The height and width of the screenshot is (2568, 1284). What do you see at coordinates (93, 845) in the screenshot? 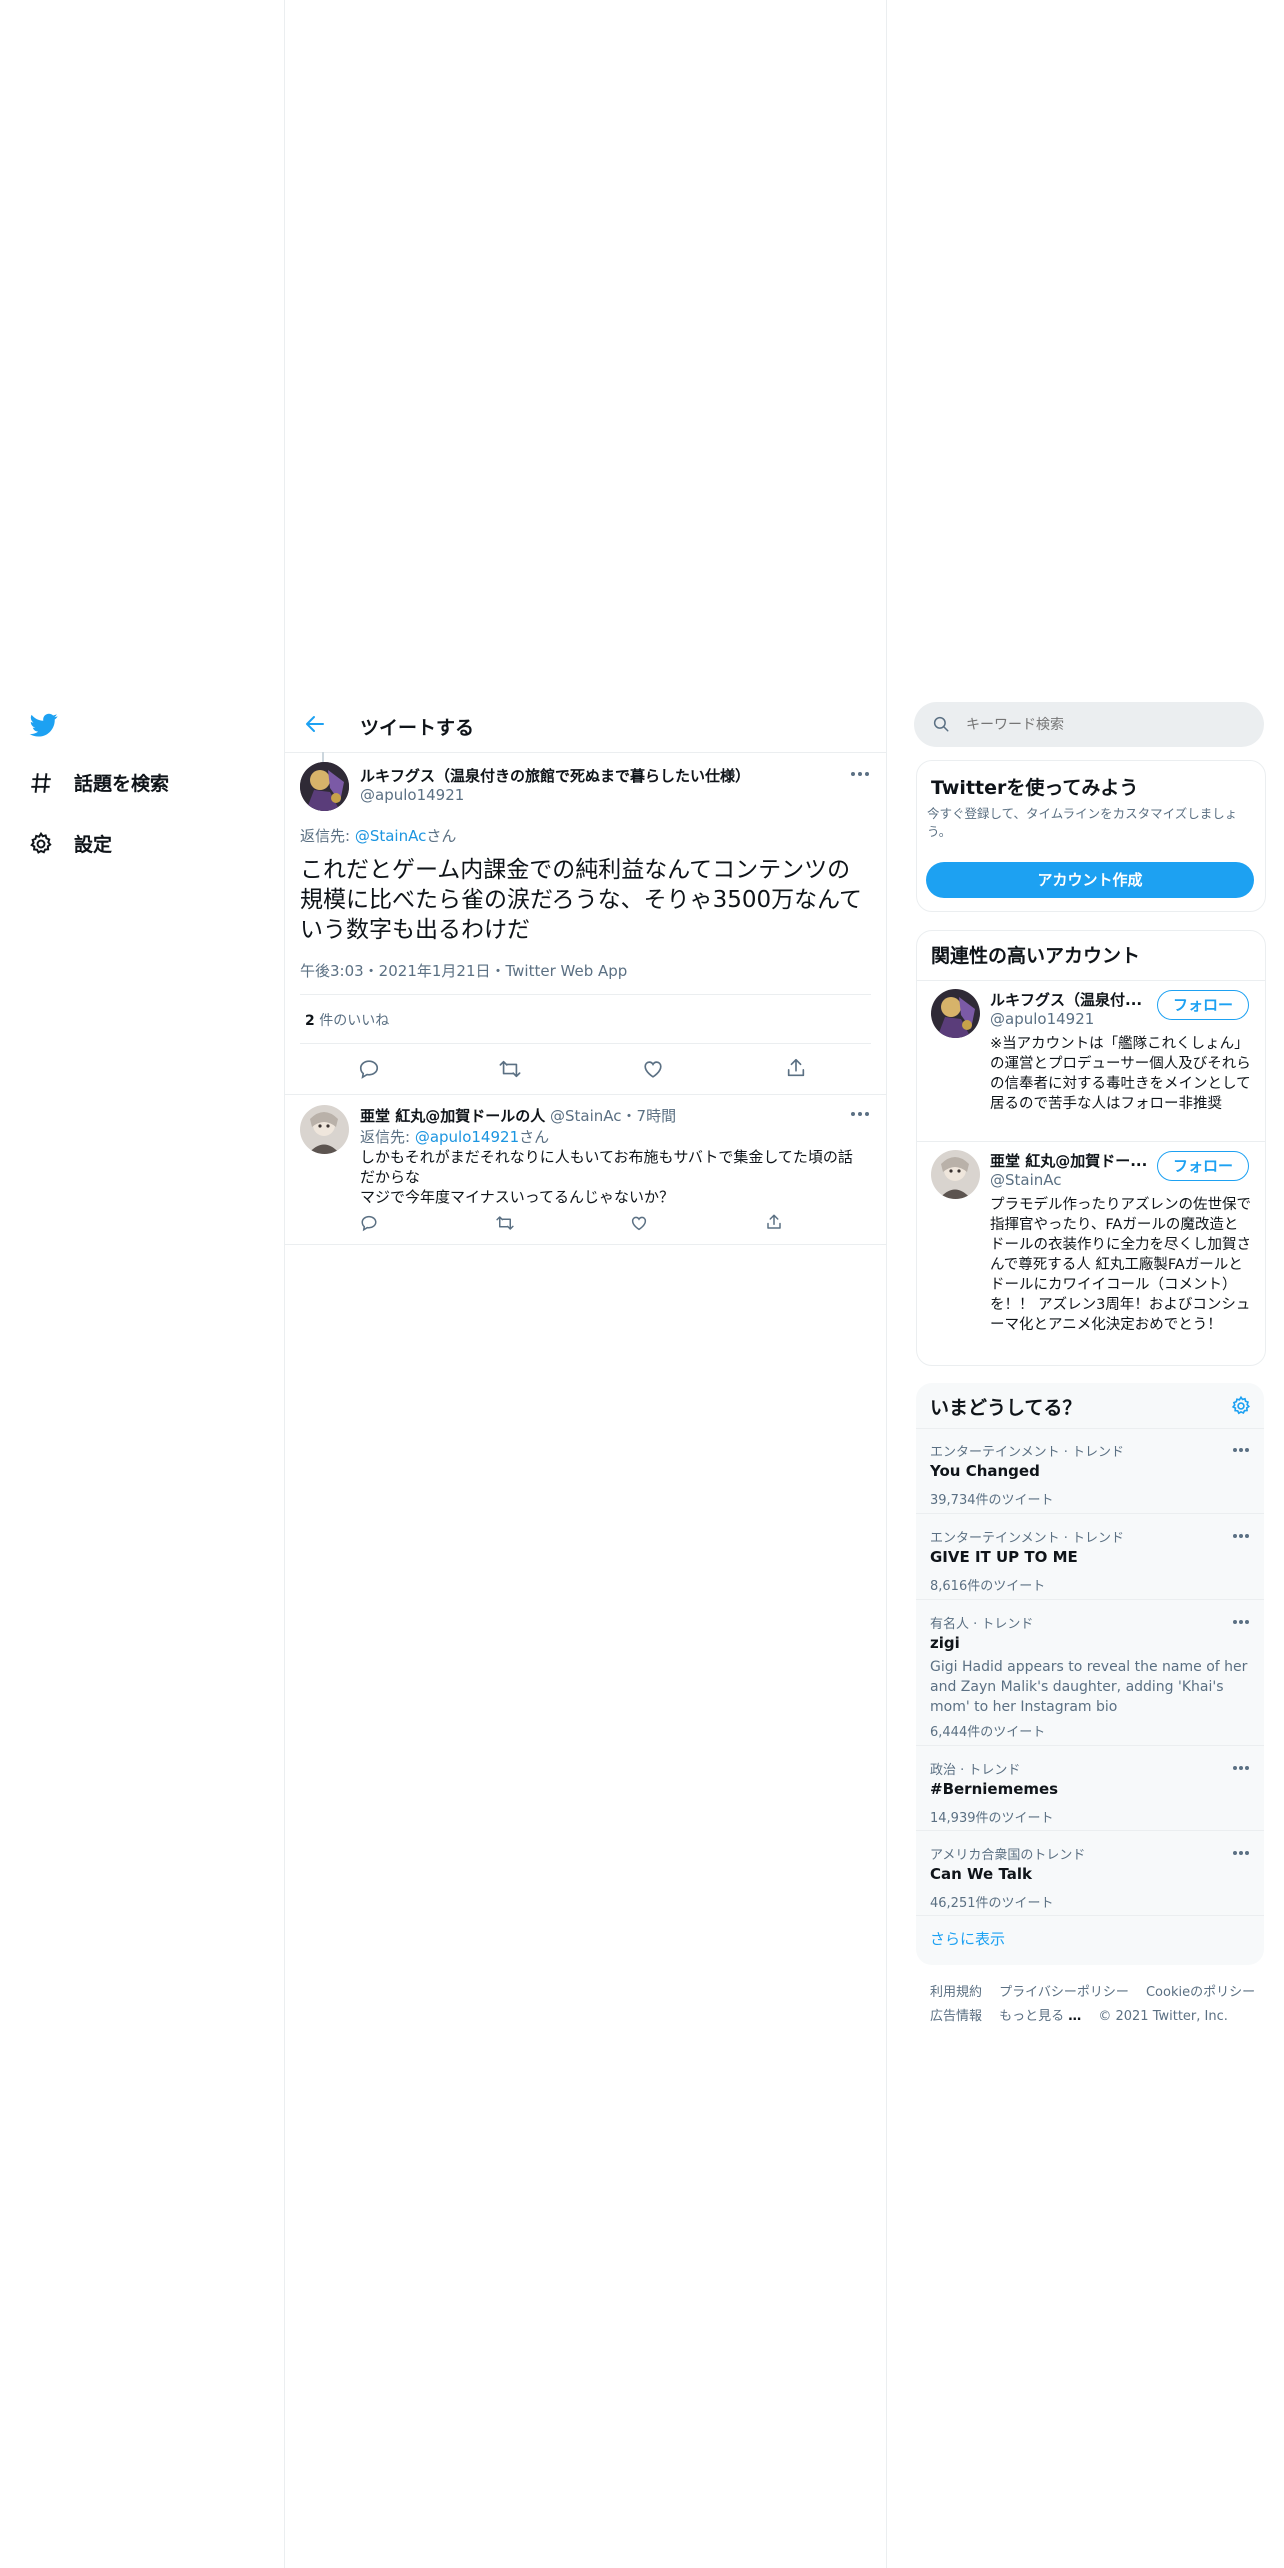
I see `nav-settings-label: 設定` at bounding box center [93, 845].